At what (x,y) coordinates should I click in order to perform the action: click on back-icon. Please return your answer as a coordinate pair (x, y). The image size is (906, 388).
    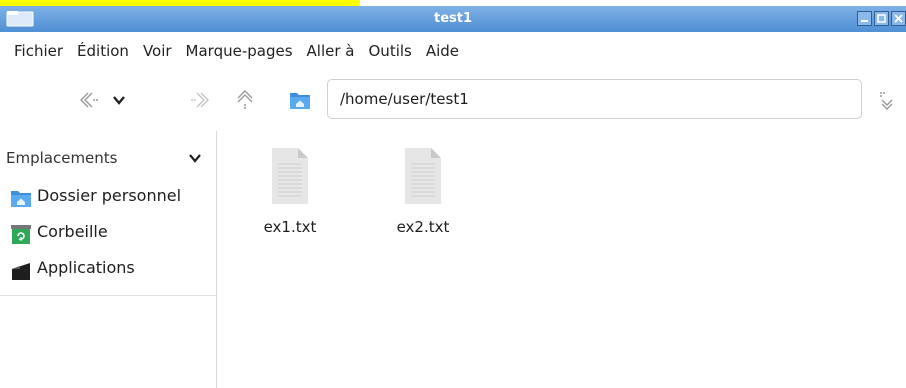
    Looking at the image, I should click on (89, 100).